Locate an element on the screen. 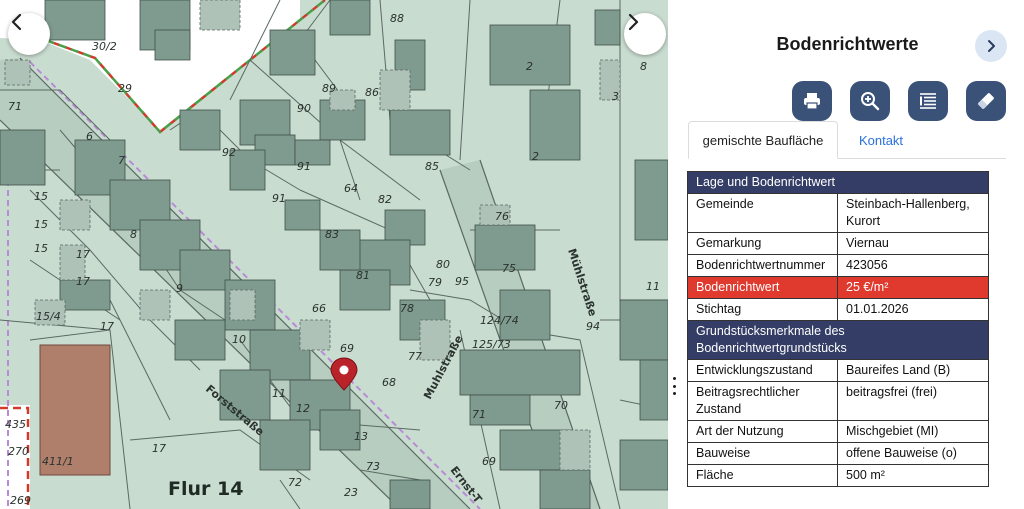 The image size is (1024, 509). tab-bar: gemischte Baufläche Kontakt is located at coordinates (847, 140).